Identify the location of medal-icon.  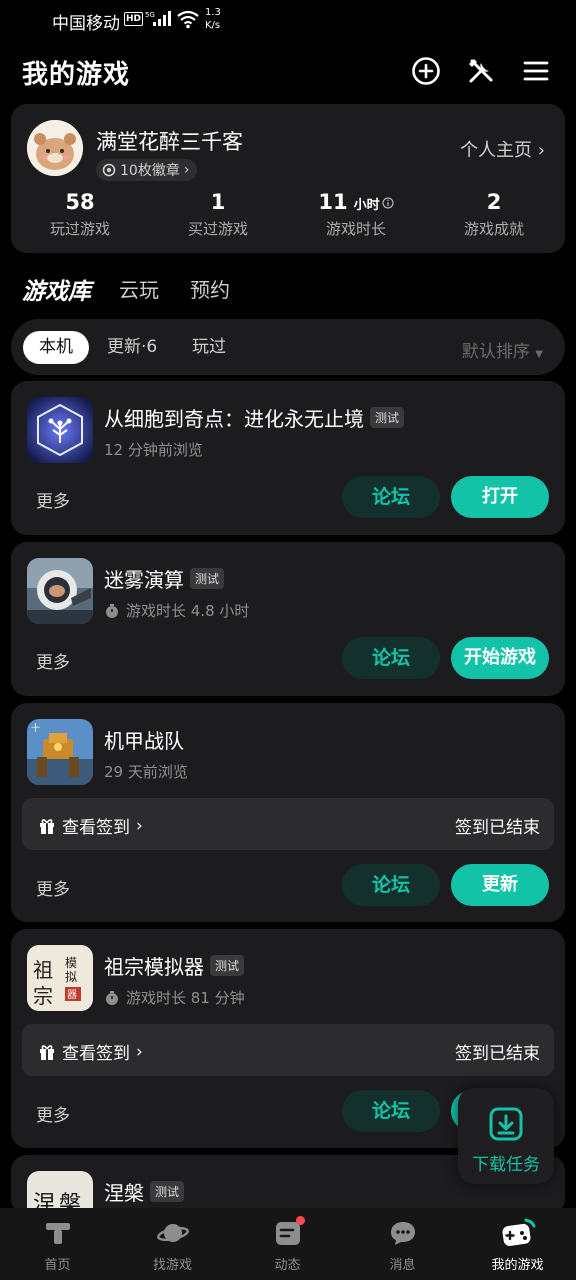
(109, 170).